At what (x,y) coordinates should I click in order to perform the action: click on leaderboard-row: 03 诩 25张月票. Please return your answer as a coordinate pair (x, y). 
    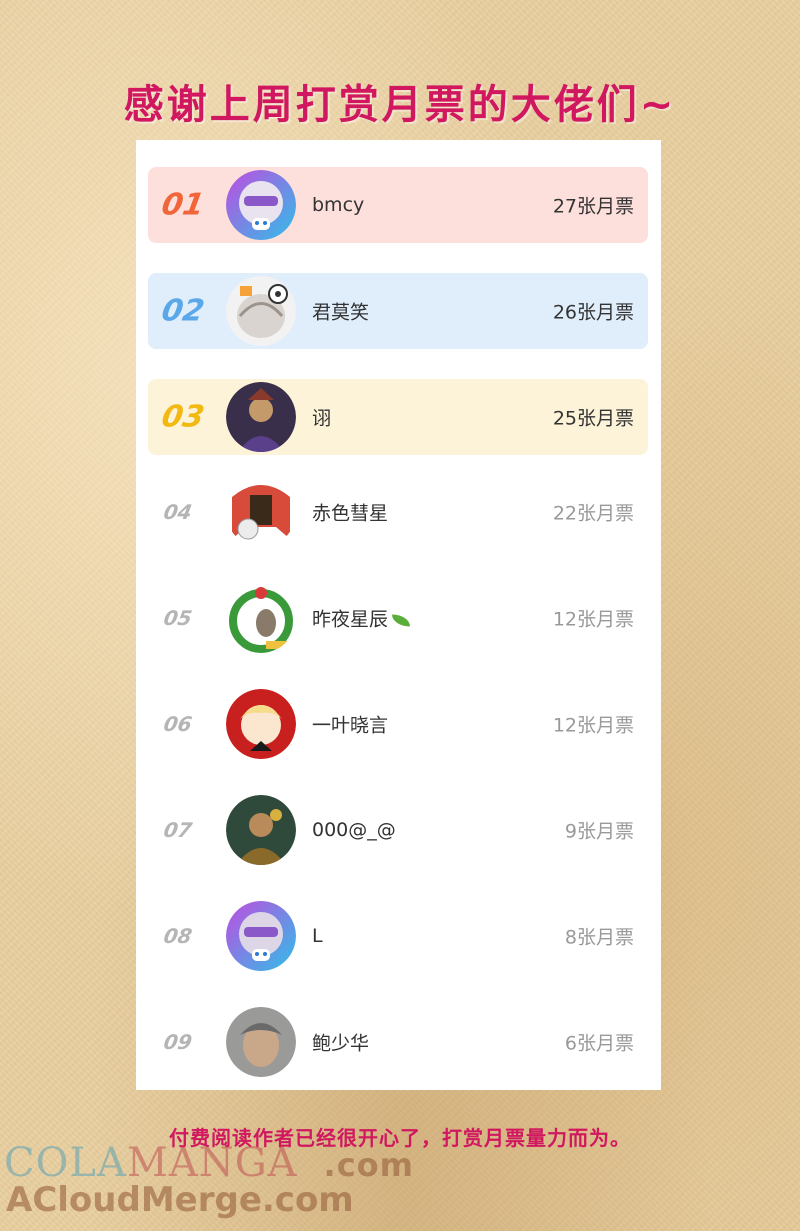
    Looking at the image, I should click on (398, 417).